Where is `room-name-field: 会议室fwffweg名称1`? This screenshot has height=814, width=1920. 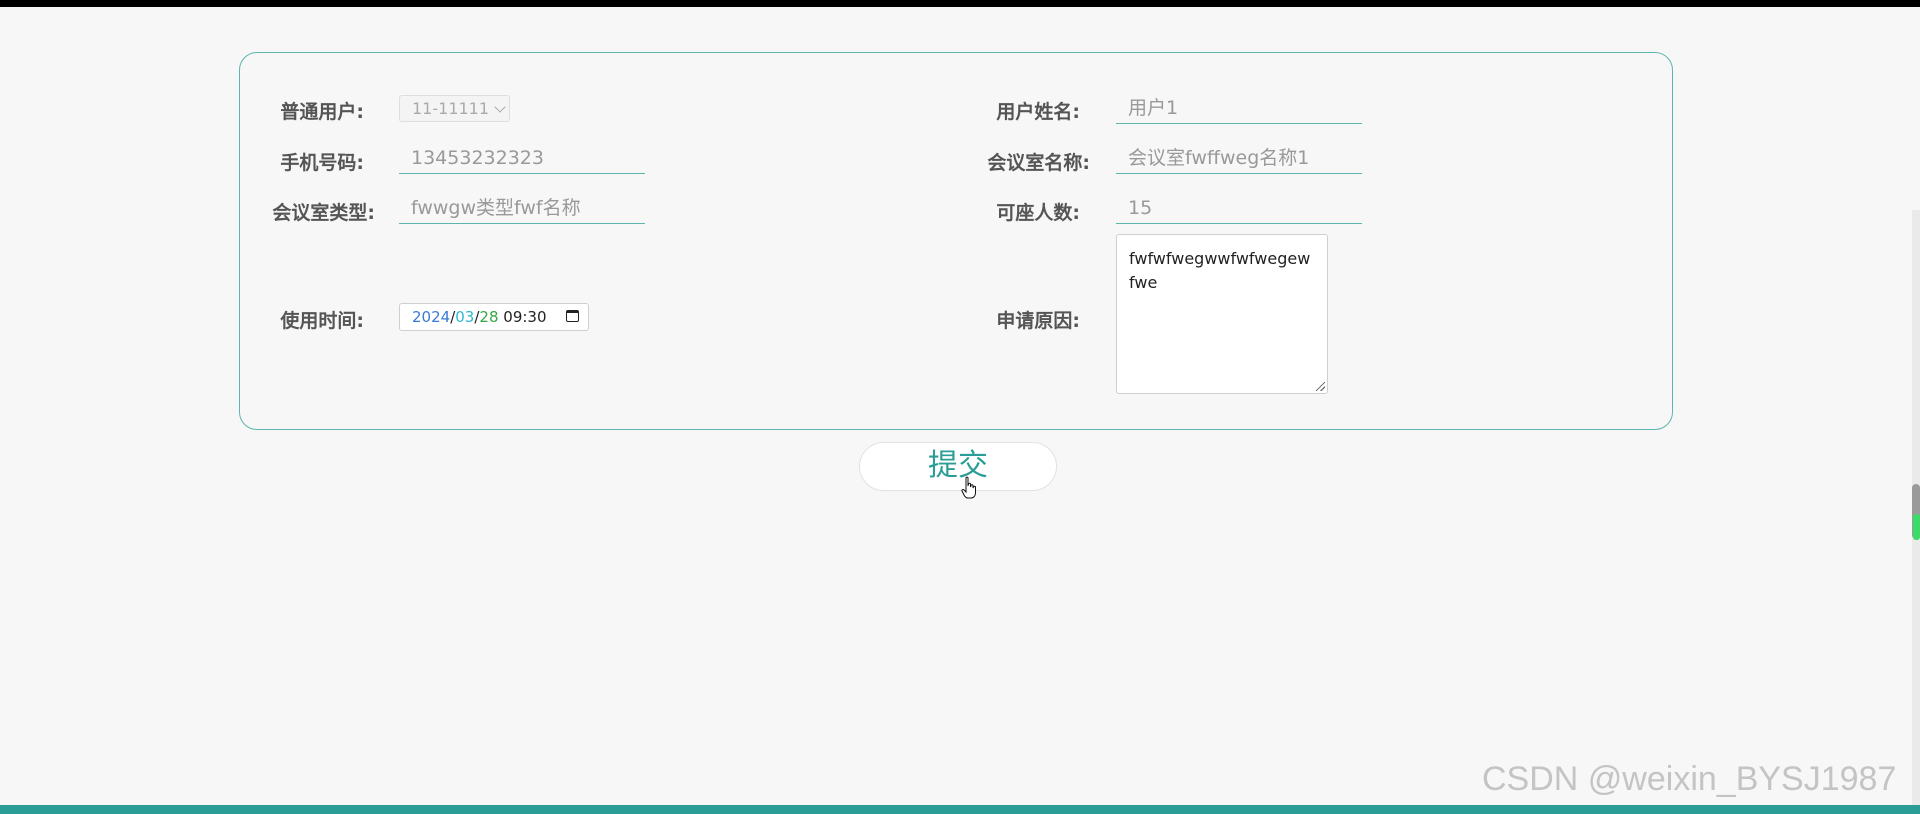
room-name-field: 会议室fwffweg名称1 is located at coordinates (1239, 158).